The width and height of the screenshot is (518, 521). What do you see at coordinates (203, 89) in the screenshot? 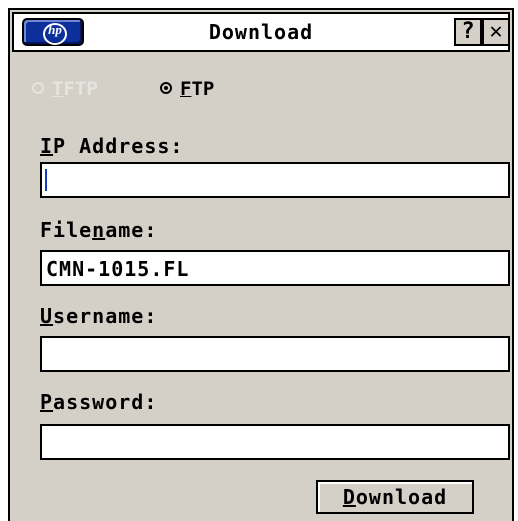
I see `radio-ftp-label: TP` at bounding box center [203, 89].